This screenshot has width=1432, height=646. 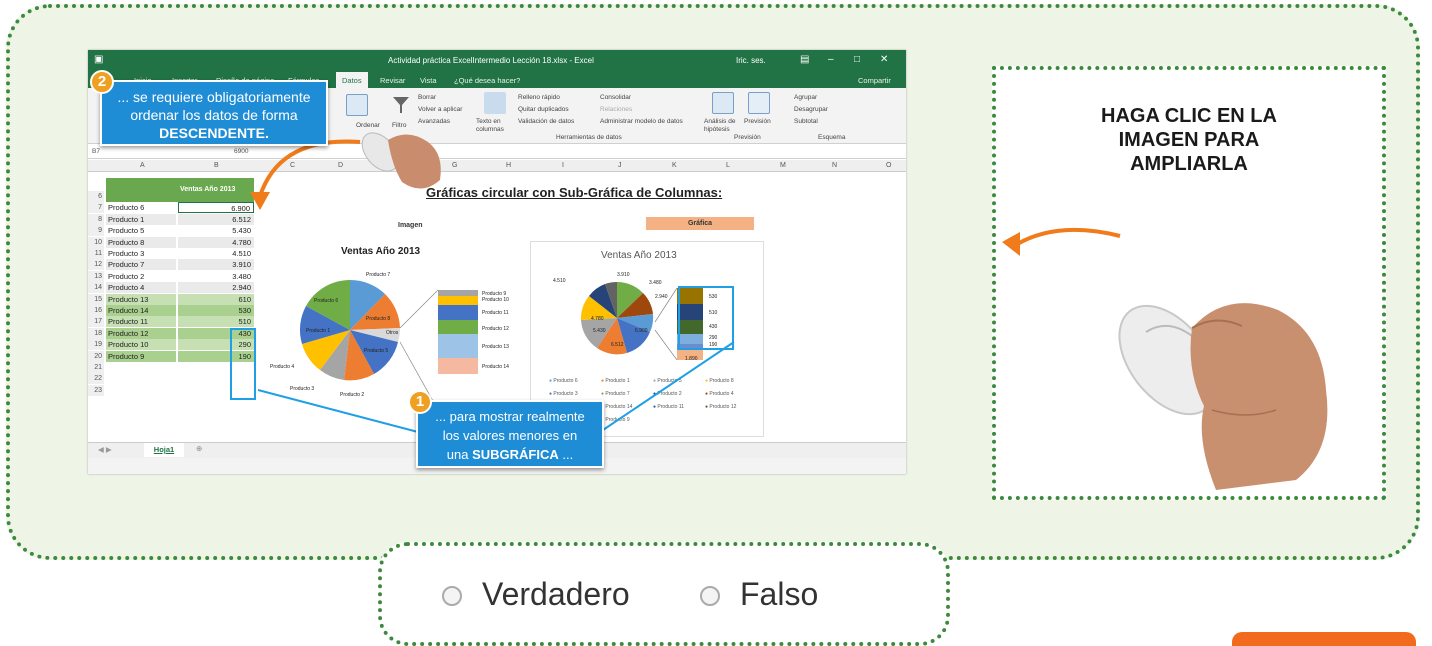 I want to click on callout1-line2: los valores menores en, so click(x=510, y=435).